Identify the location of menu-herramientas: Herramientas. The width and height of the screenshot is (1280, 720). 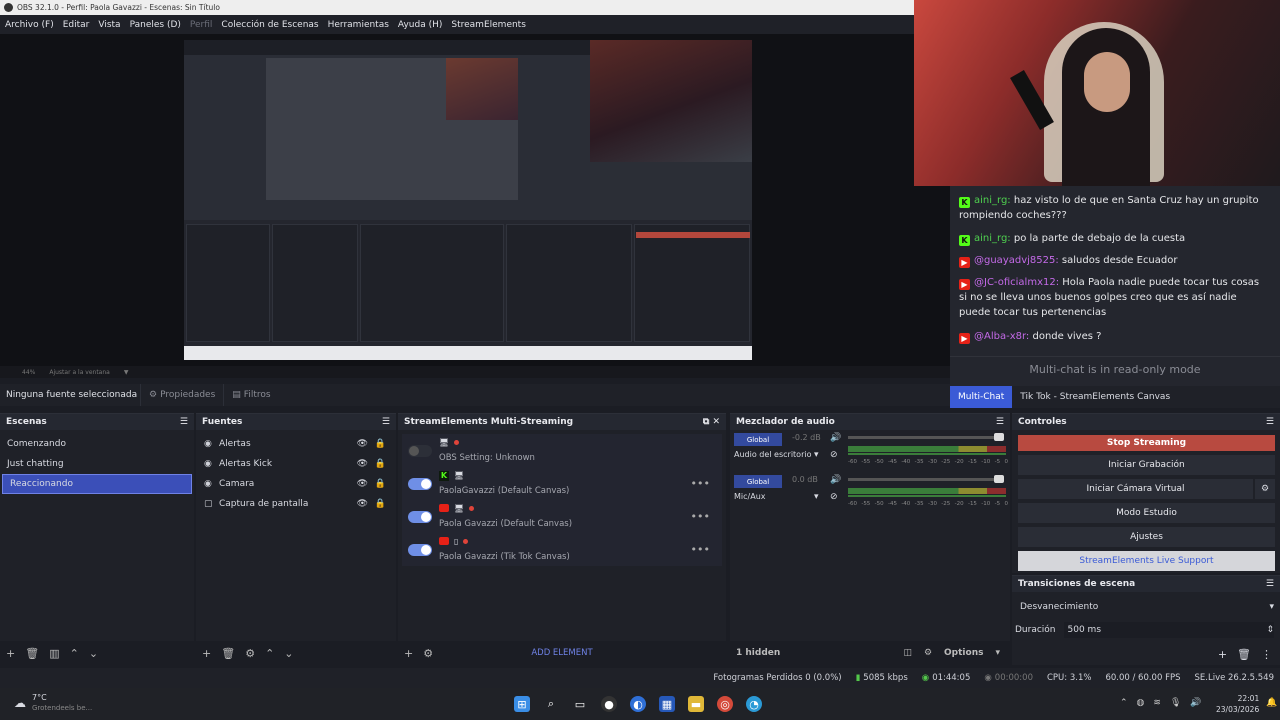
(358, 25).